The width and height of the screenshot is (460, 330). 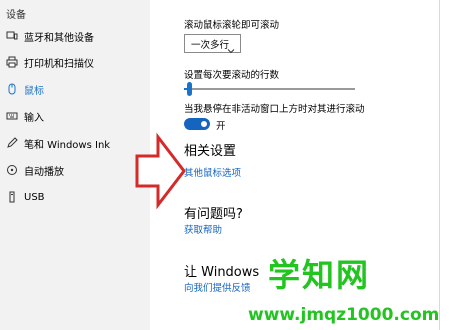 I want to click on watermark-url: www.jmqz1000.com, so click(x=344, y=315).